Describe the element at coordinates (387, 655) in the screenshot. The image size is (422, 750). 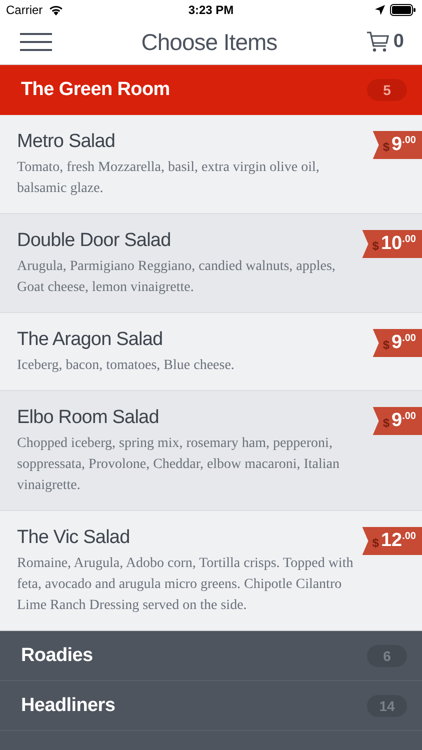
I see `count-badge: 6` at that location.